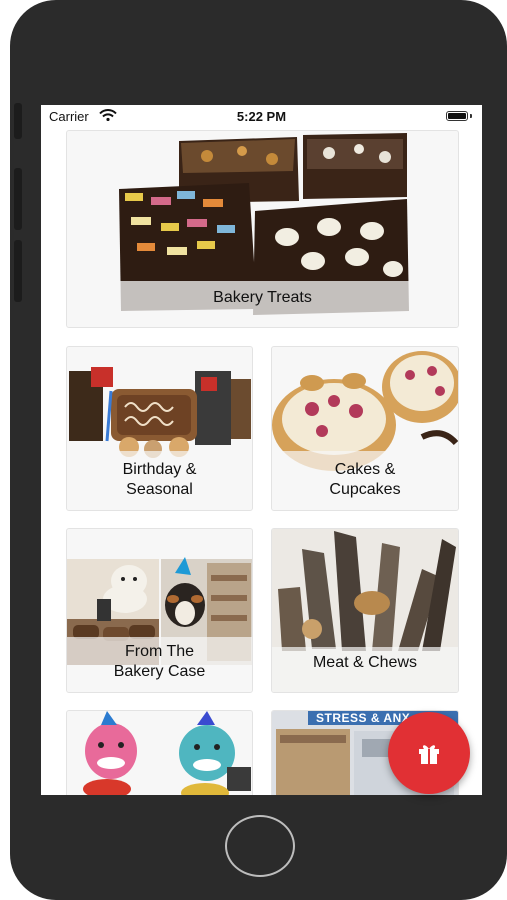 Image resolution: width=507 pixels, height=900 pixels. Describe the element at coordinates (365, 662) in the screenshot. I see `category-label: Meat & Chews` at that location.